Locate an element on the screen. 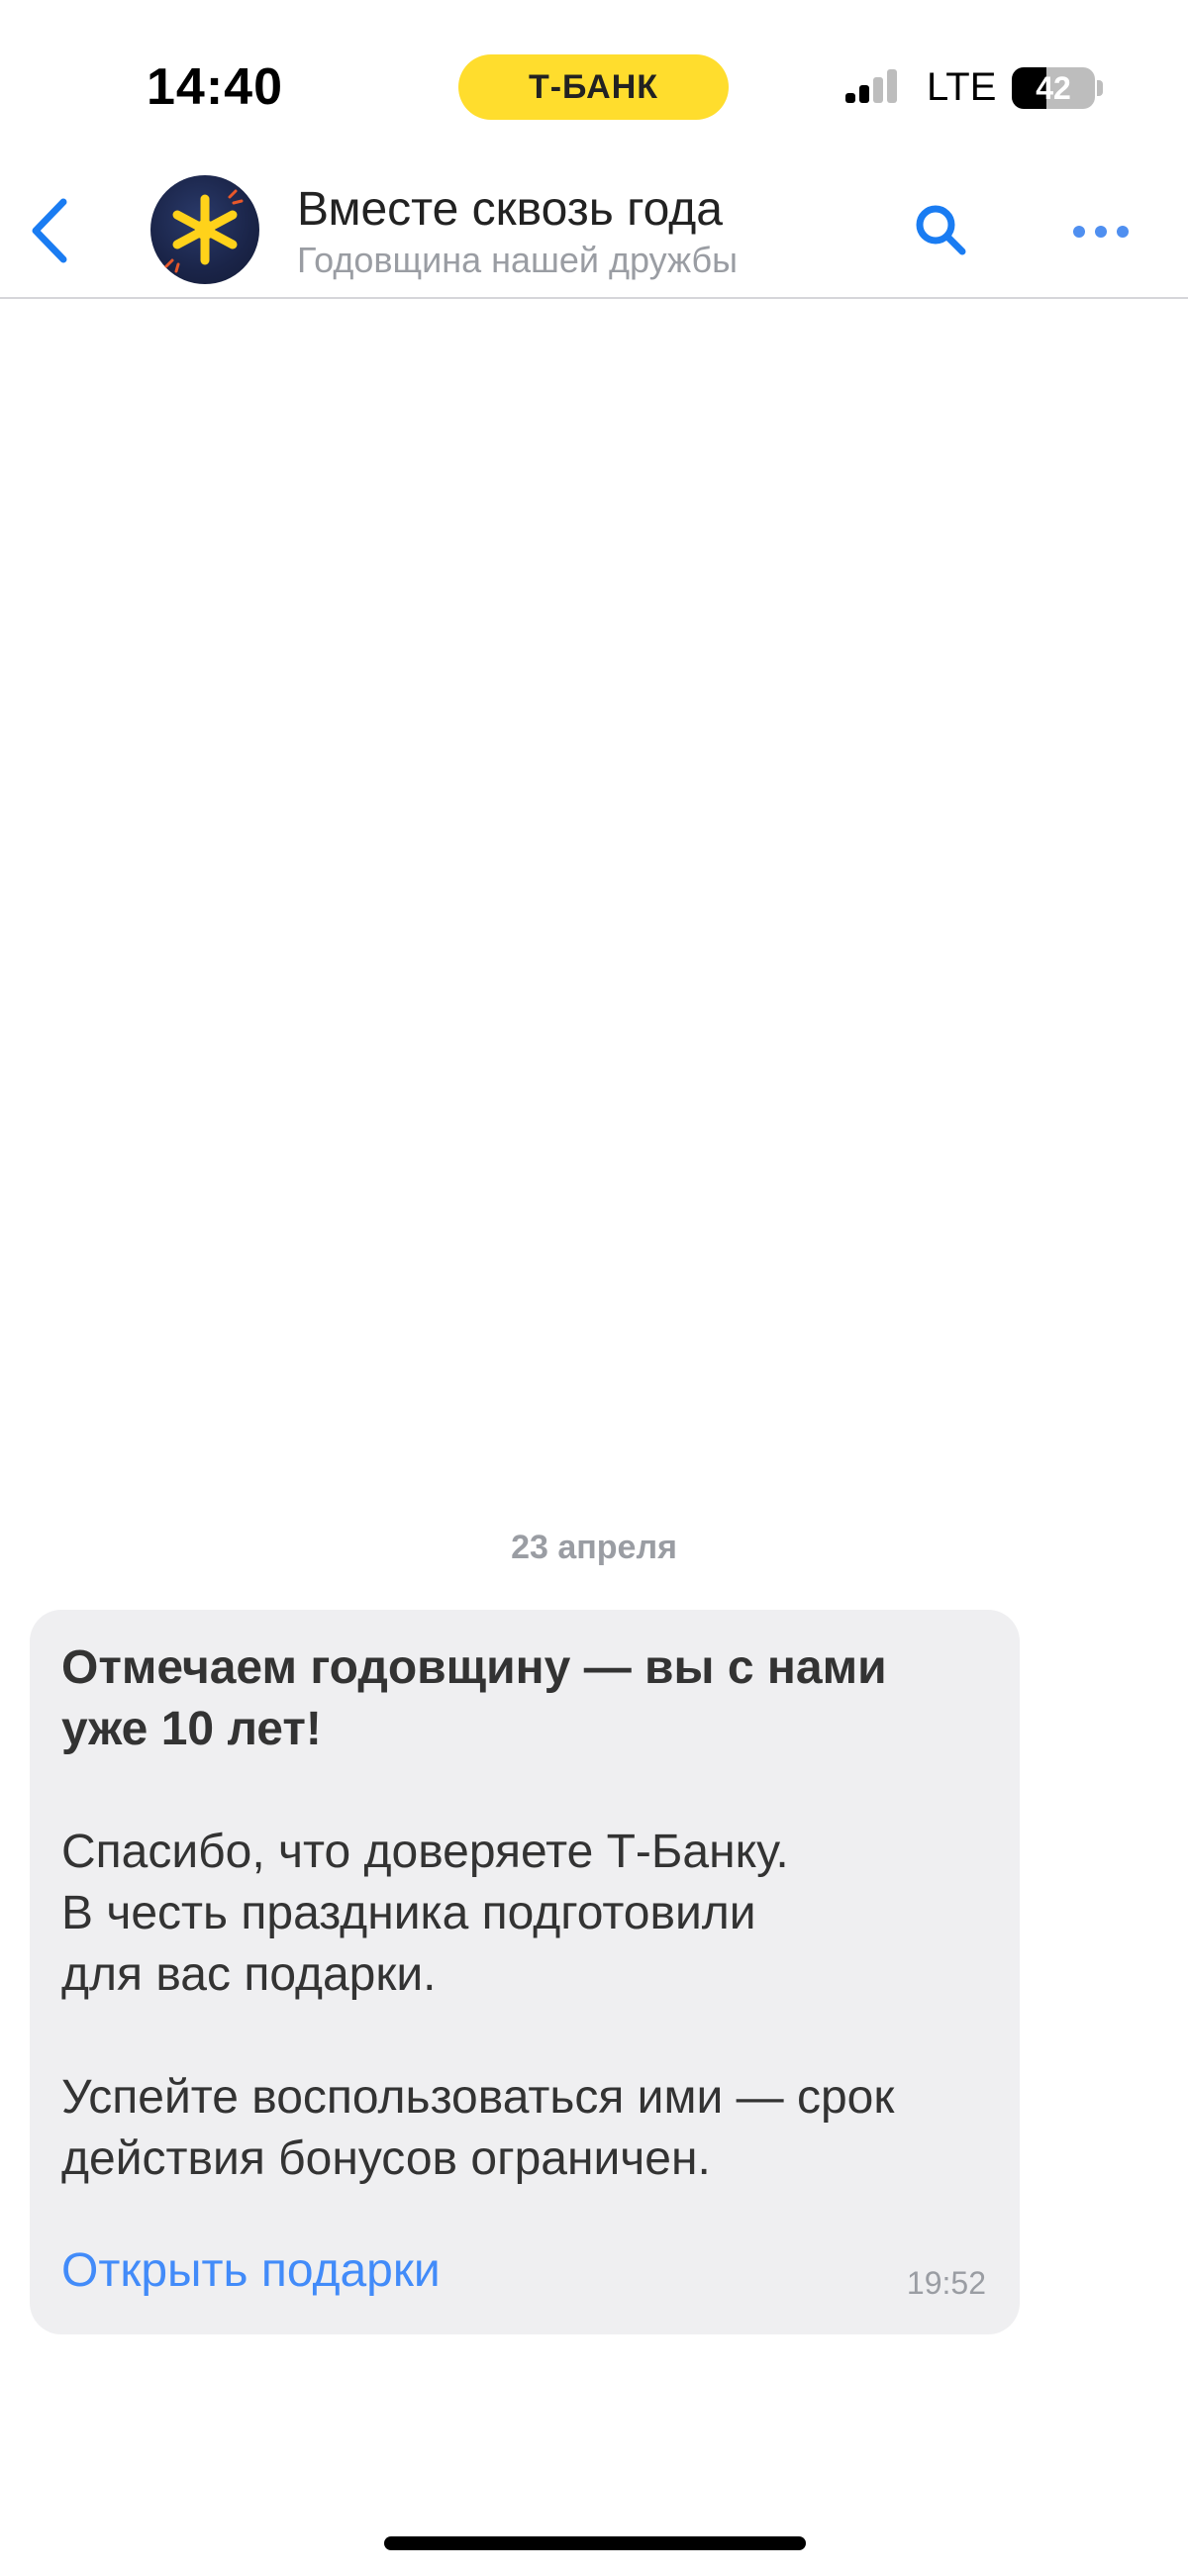 This screenshot has width=1188, height=2576. avatar is located at coordinates (204, 229).